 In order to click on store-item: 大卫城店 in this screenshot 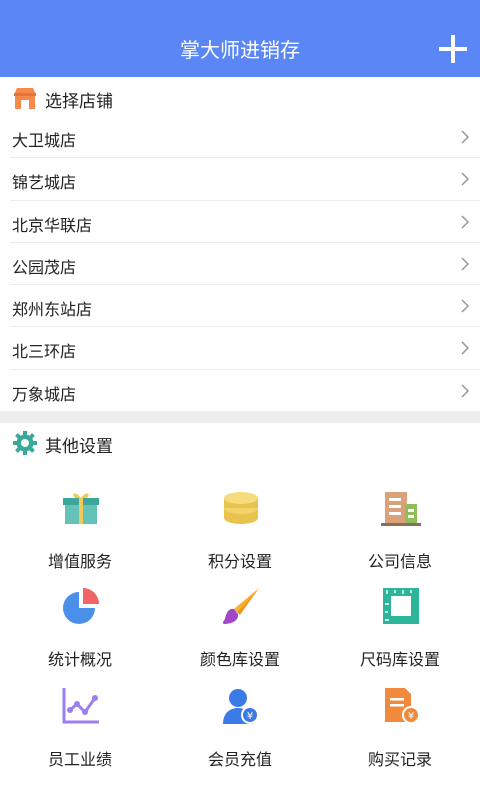, I will do `click(245, 137)`.